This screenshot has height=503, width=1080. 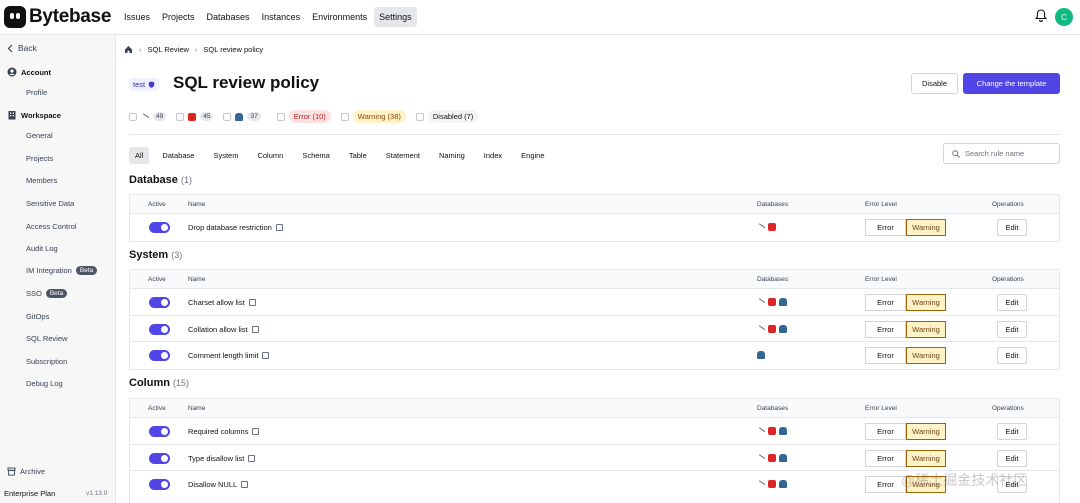 I want to click on tab-schema: Schema, so click(x=316, y=155).